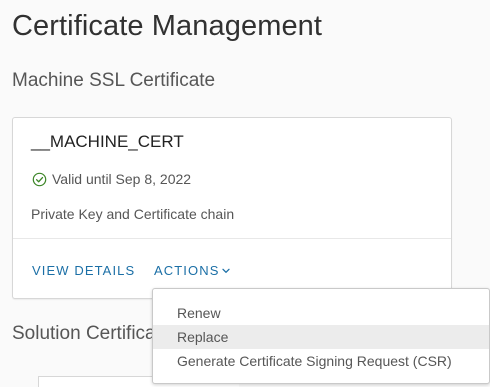 The image size is (490, 387). Describe the element at coordinates (167, 26) in the screenshot. I see `page-title: Certificate Management` at that location.